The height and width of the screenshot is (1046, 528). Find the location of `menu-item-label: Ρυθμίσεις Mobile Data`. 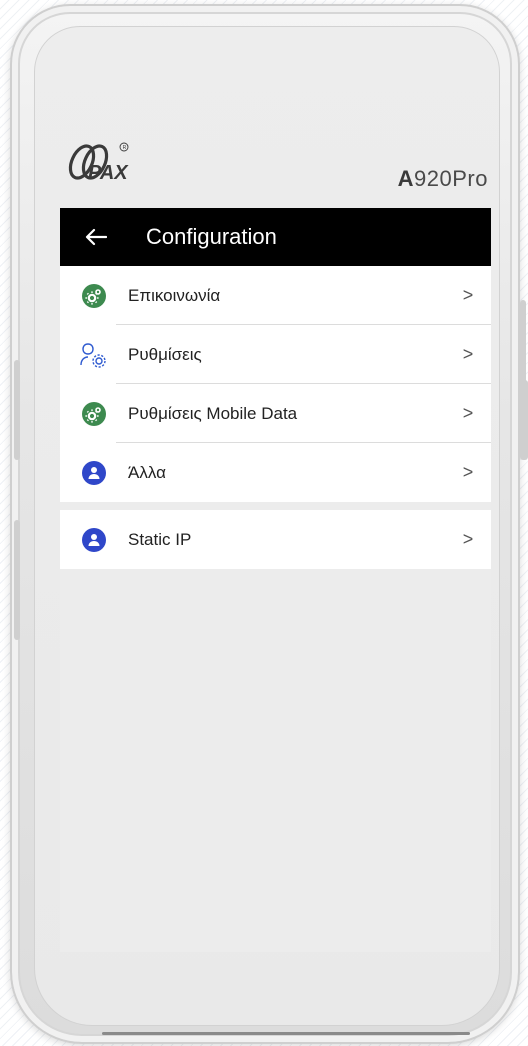

menu-item-label: Ρυθμίσεις Mobile Data is located at coordinates (213, 413).